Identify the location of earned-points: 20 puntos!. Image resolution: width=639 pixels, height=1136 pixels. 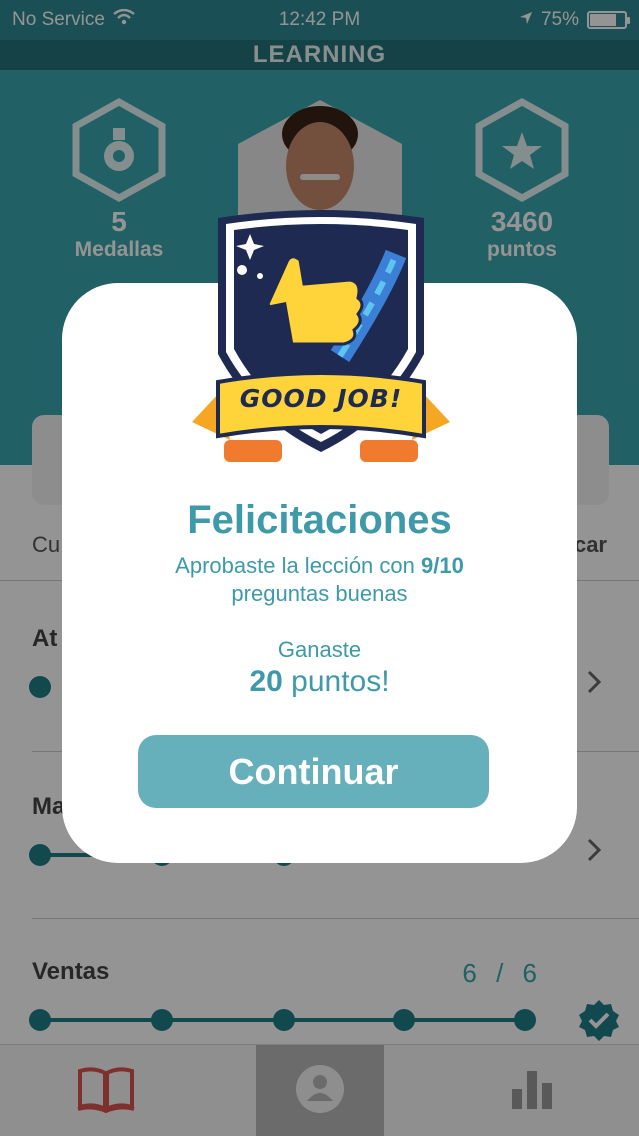
(319, 682).